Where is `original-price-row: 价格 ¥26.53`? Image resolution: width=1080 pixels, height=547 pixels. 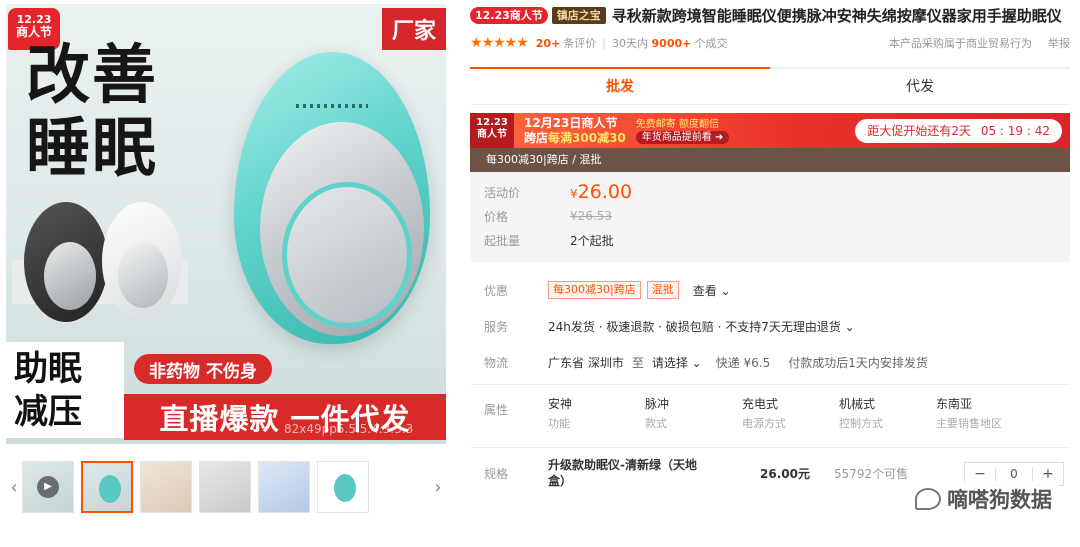
original-price-row: 价格 ¥26.53 is located at coordinates (777, 216).